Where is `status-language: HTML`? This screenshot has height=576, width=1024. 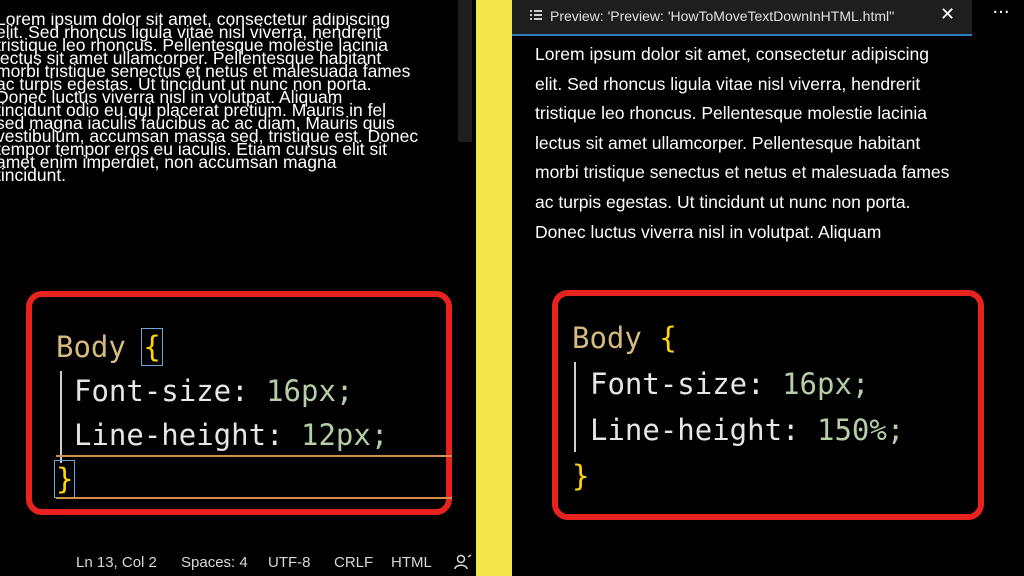
status-language: HTML is located at coordinates (411, 562).